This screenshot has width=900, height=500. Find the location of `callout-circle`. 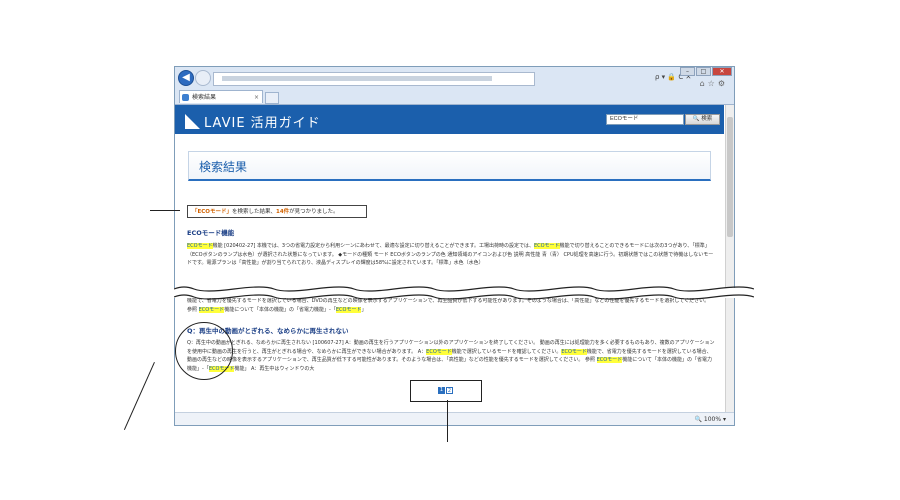

callout-circle is located at coordinates (204, 351).